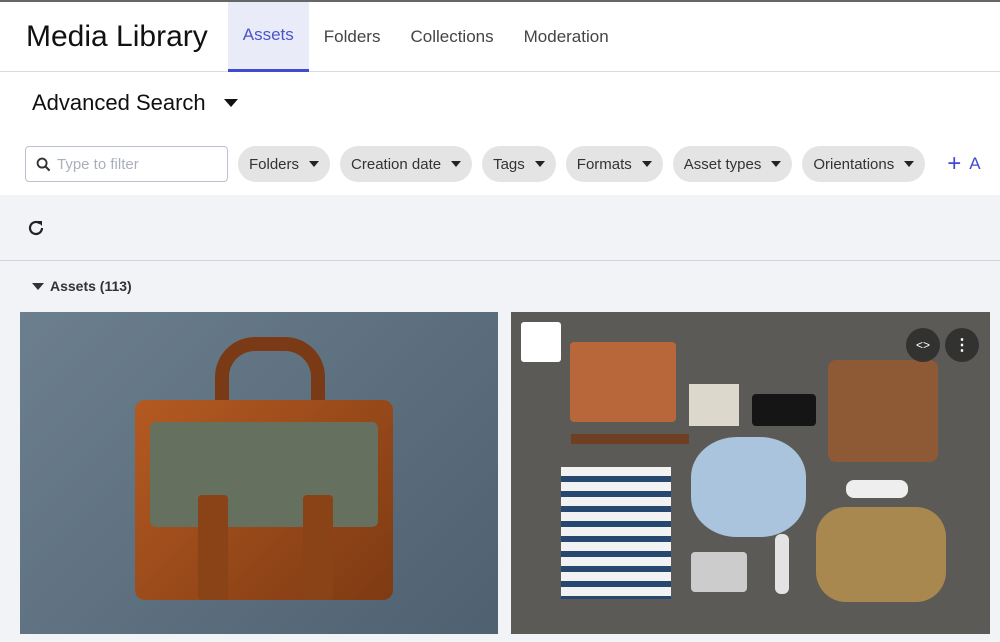  What do you see at coordinates (541, 342) in the screenshot?
I see `select-checkbox` at bounding box center [541, 342].